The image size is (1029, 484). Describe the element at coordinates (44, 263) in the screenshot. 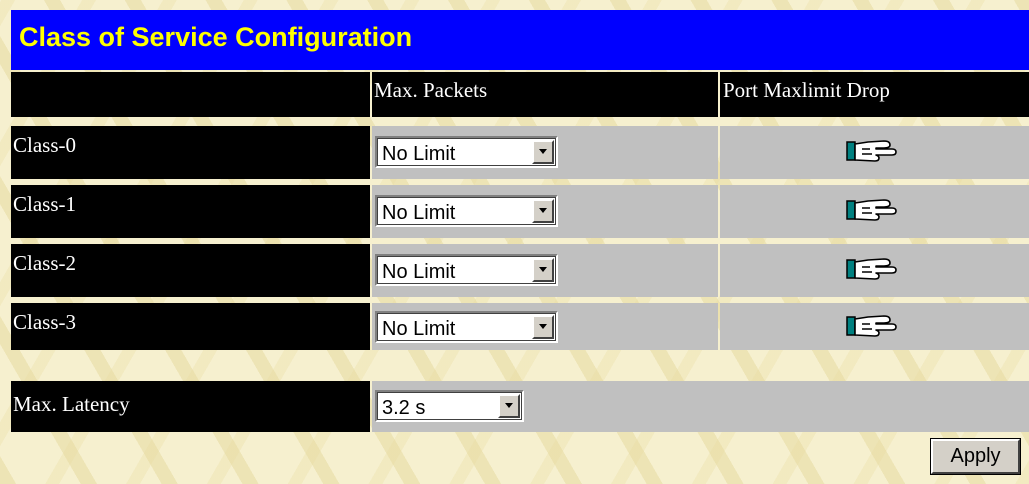

I see `class-label: Class-2` at that location.